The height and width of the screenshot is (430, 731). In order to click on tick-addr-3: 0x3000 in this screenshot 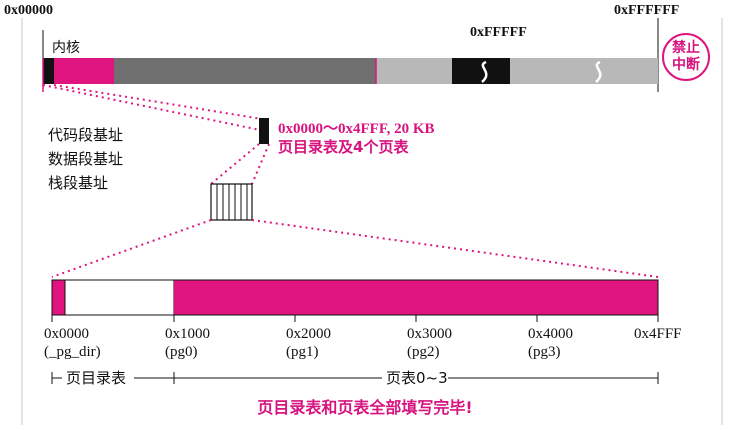, I will do `click(429, 334)`.